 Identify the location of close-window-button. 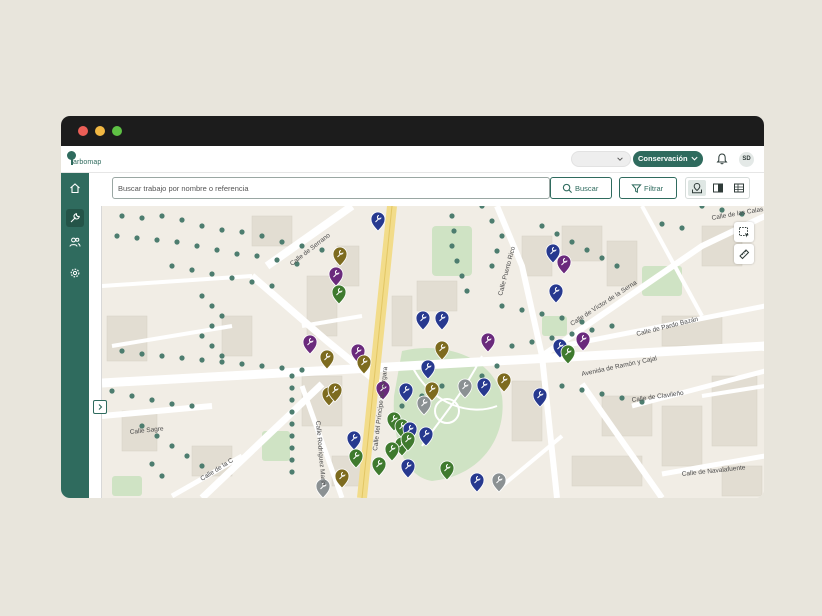
(83, 131).